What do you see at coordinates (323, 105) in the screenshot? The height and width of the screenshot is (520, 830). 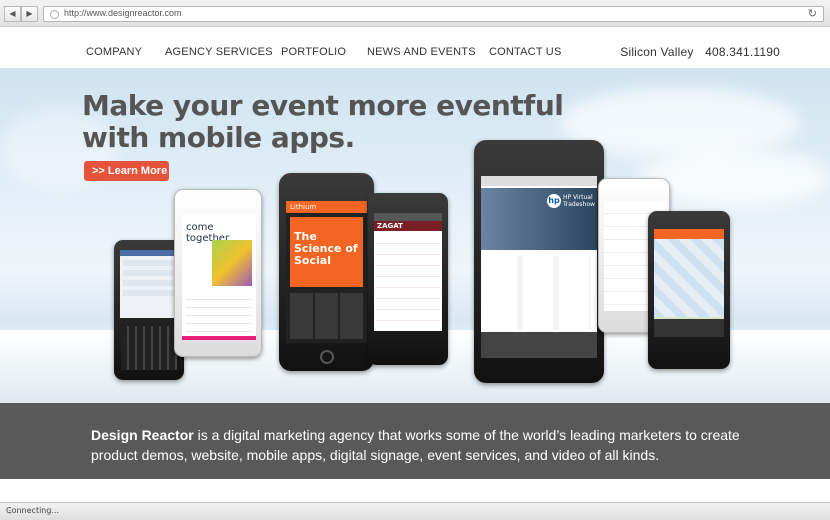 I see `headline-line-1: Make your event more eventful` at bounding box center [323, 105].